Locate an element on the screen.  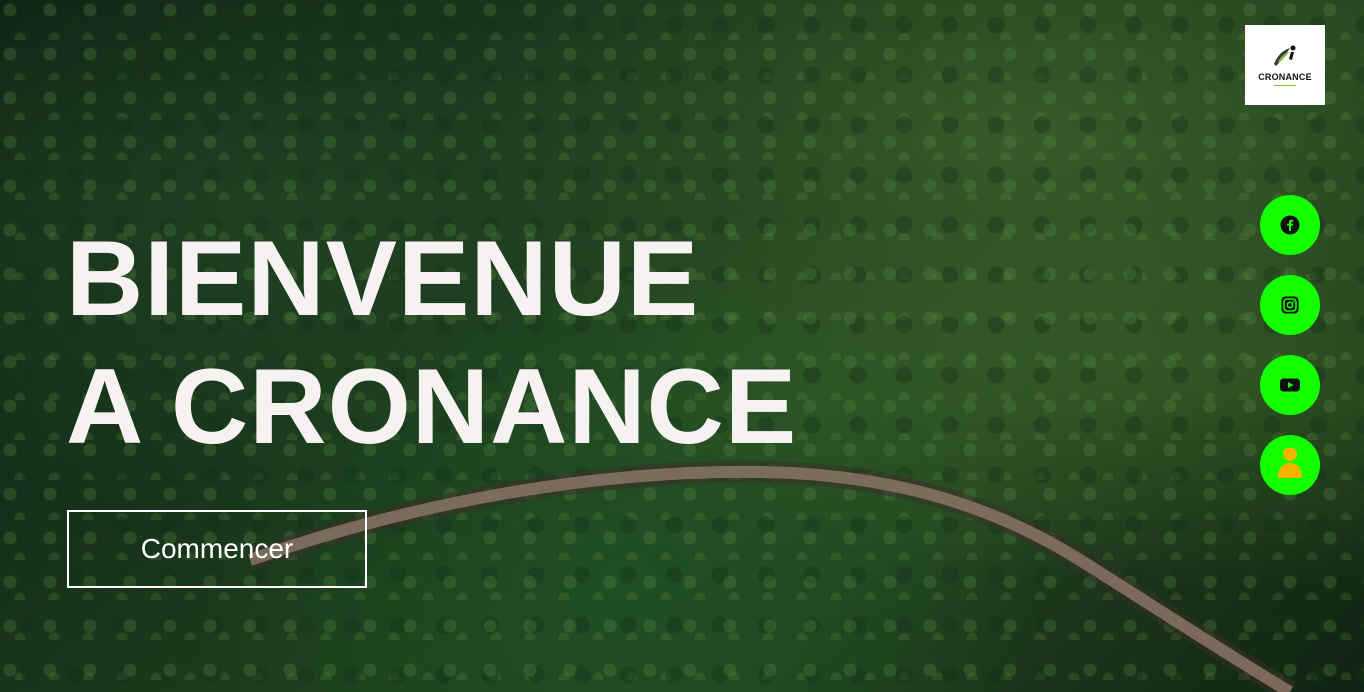
headline-line-1: BIENVENUE is located at coordinates (383, 278).